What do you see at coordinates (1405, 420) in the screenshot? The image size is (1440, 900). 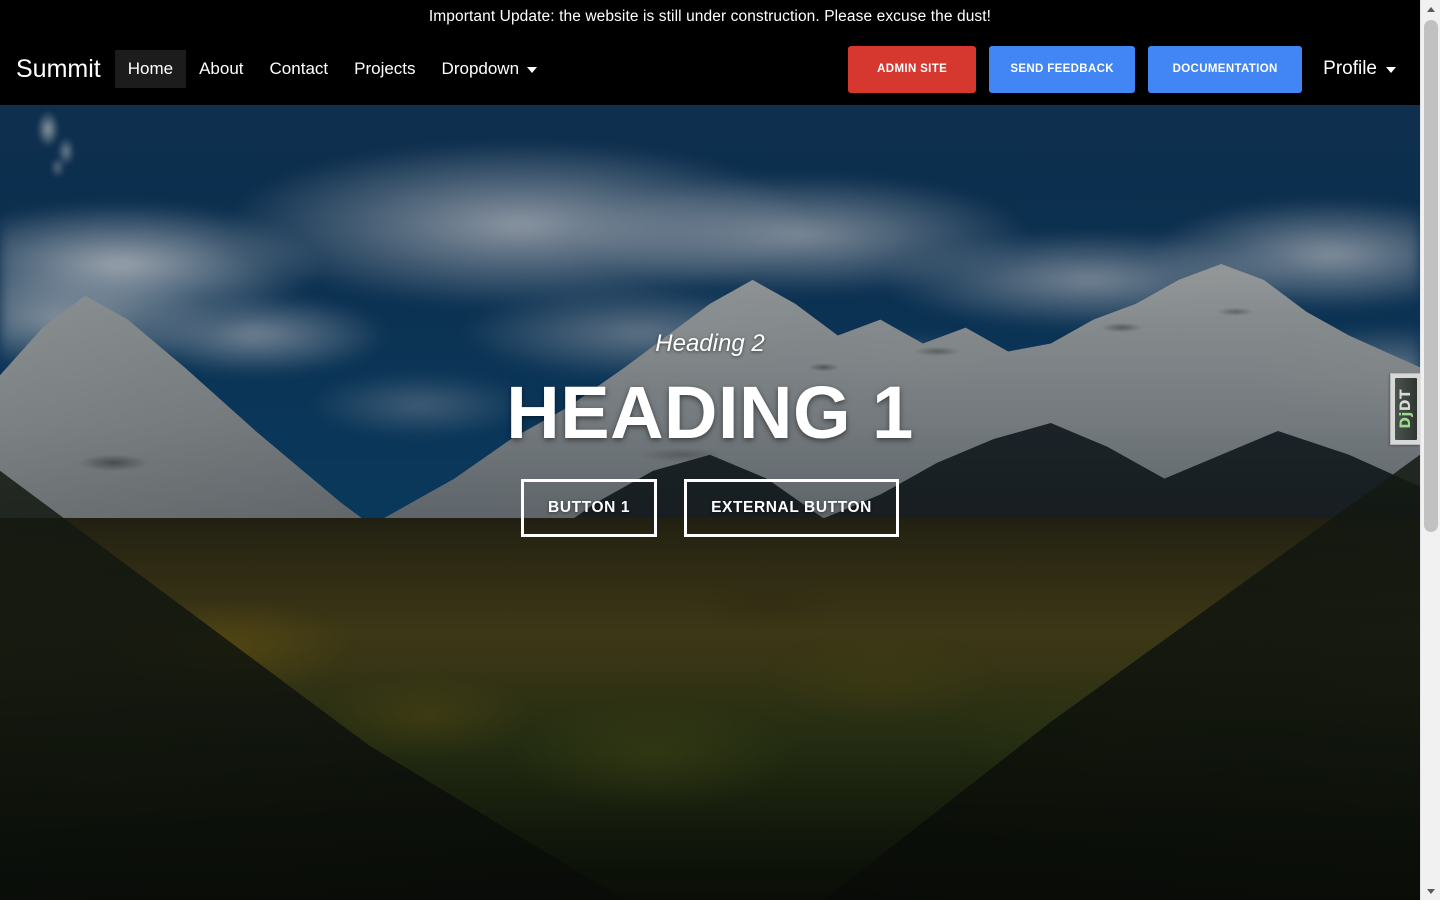 I see `djdt-label-dj: Dj` at bounding box center [1405, 420].